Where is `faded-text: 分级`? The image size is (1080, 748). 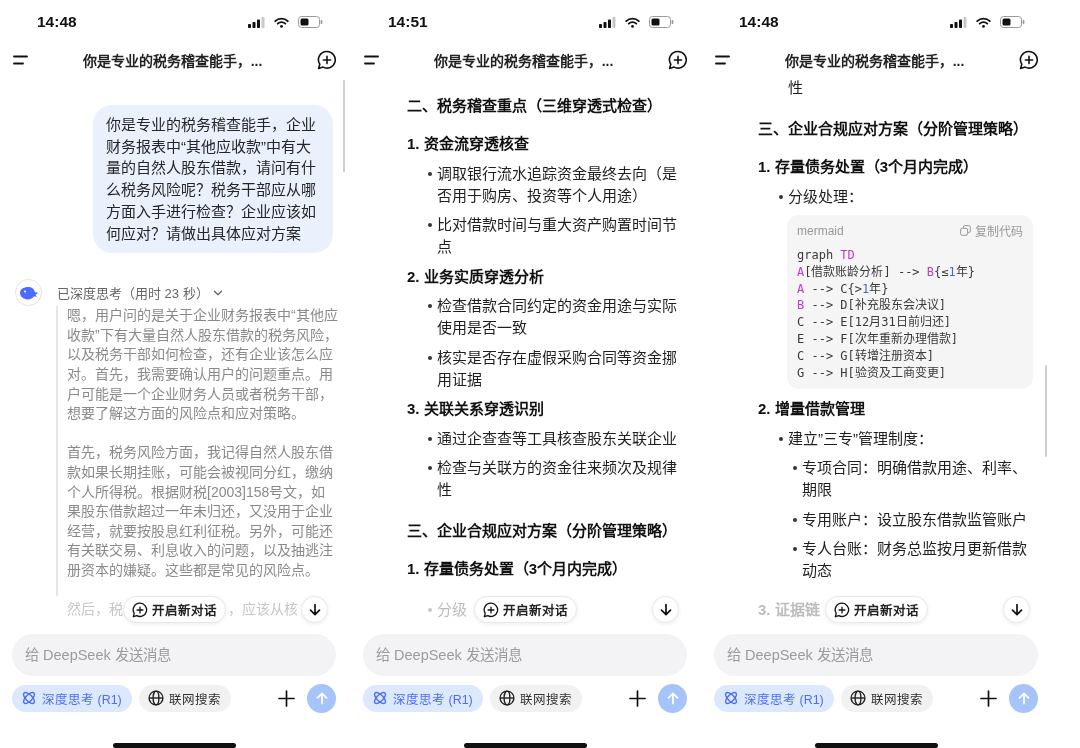 faded-text: 分级 is located at coordinates (452, 609).